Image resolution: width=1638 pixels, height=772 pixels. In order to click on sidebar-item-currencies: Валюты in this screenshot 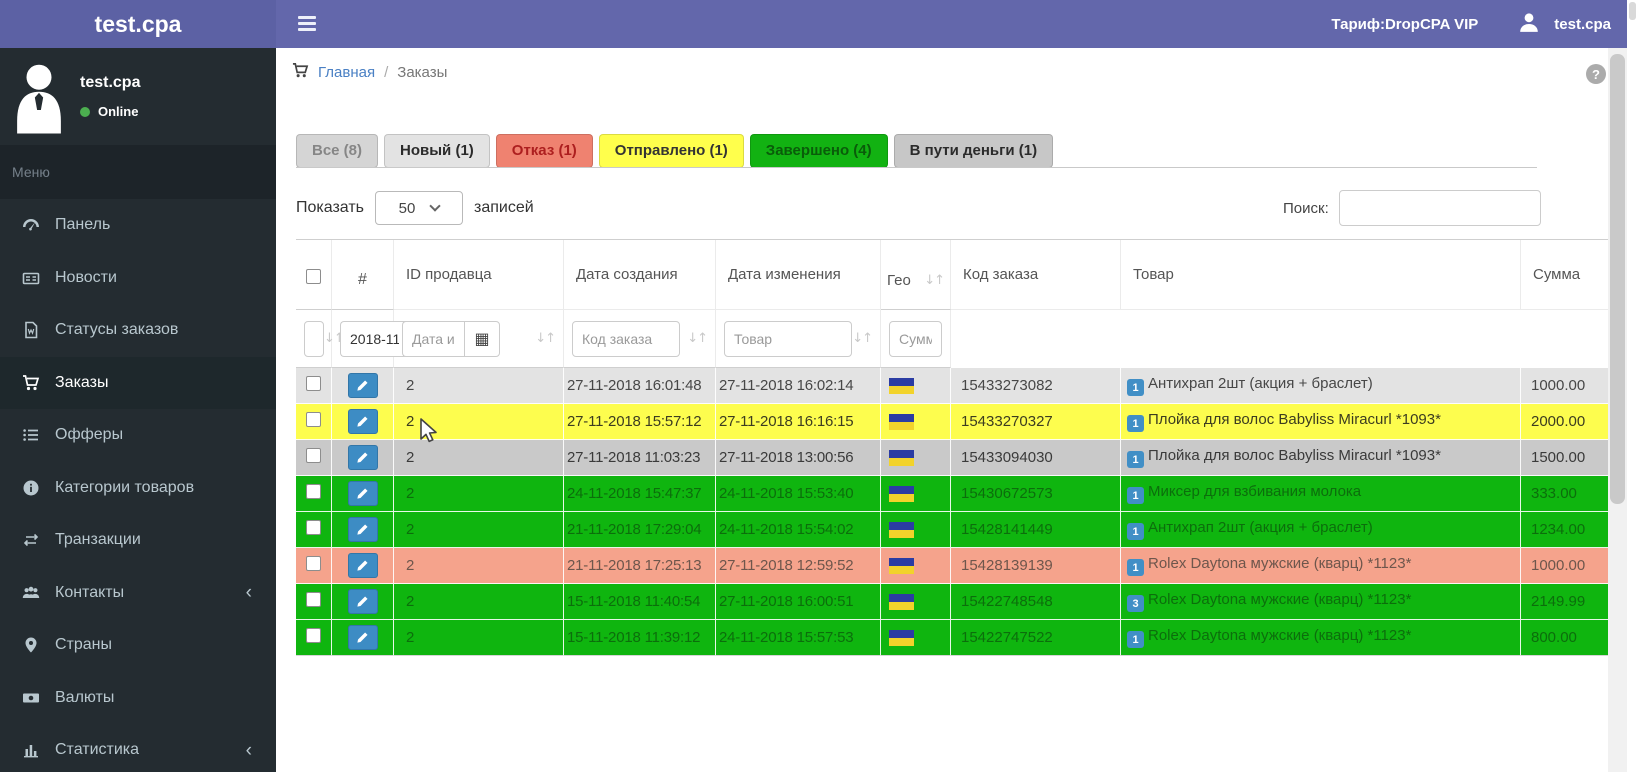, I will do `click(138, 698)`.